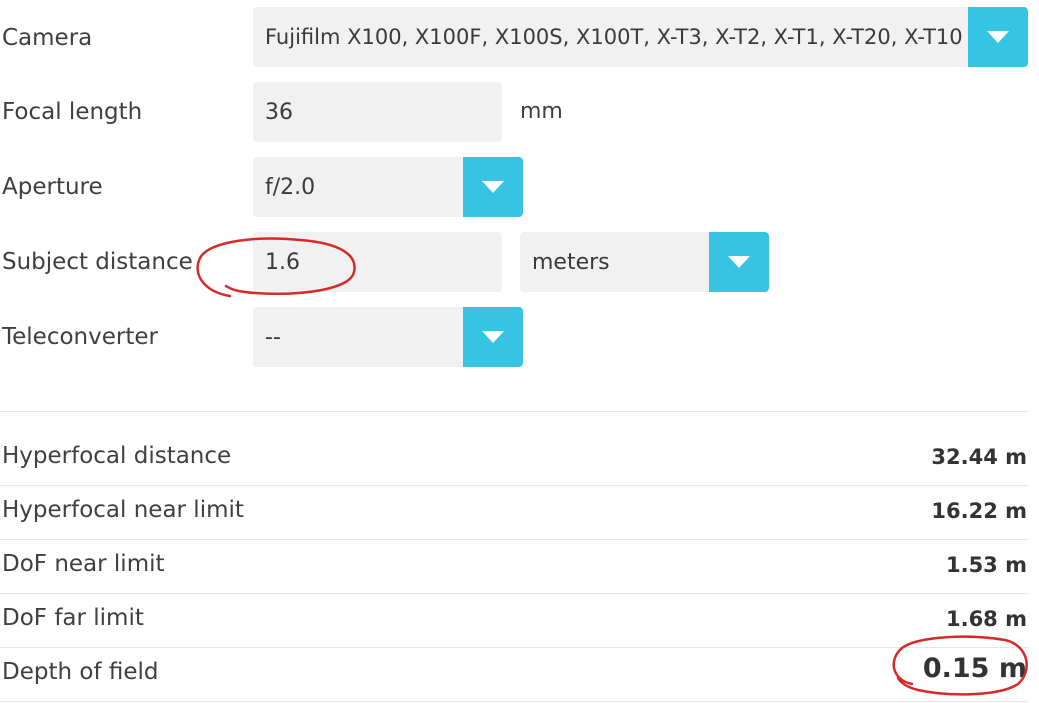 The height and width of the screenshot is (703, 1039). What do you see at coordinates (123, 510) in the screenshot?
I see `result-label: Hyperfocal near limit` at bounding box center [123, 510].